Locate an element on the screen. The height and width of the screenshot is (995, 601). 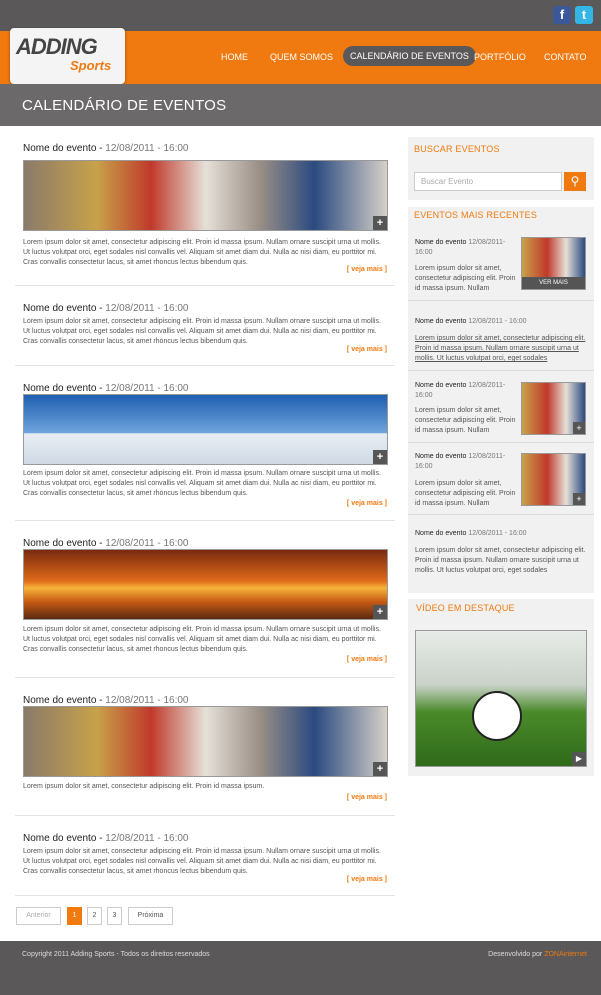
pagination-page-3: 3 is located at coordinates (114, 916).